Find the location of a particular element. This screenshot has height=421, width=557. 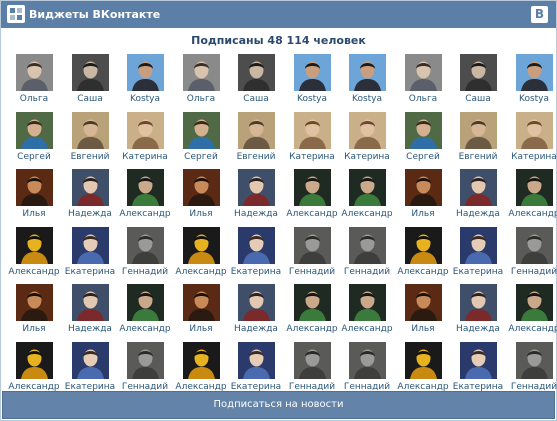

subscriber-item: Kostya is located at coordinates (145, 83).